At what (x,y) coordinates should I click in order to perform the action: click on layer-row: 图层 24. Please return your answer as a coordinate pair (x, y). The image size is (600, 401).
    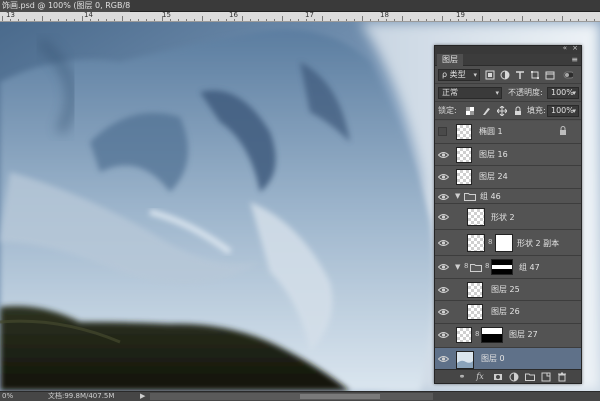
    Looking at the image, I should click on (508, 177).